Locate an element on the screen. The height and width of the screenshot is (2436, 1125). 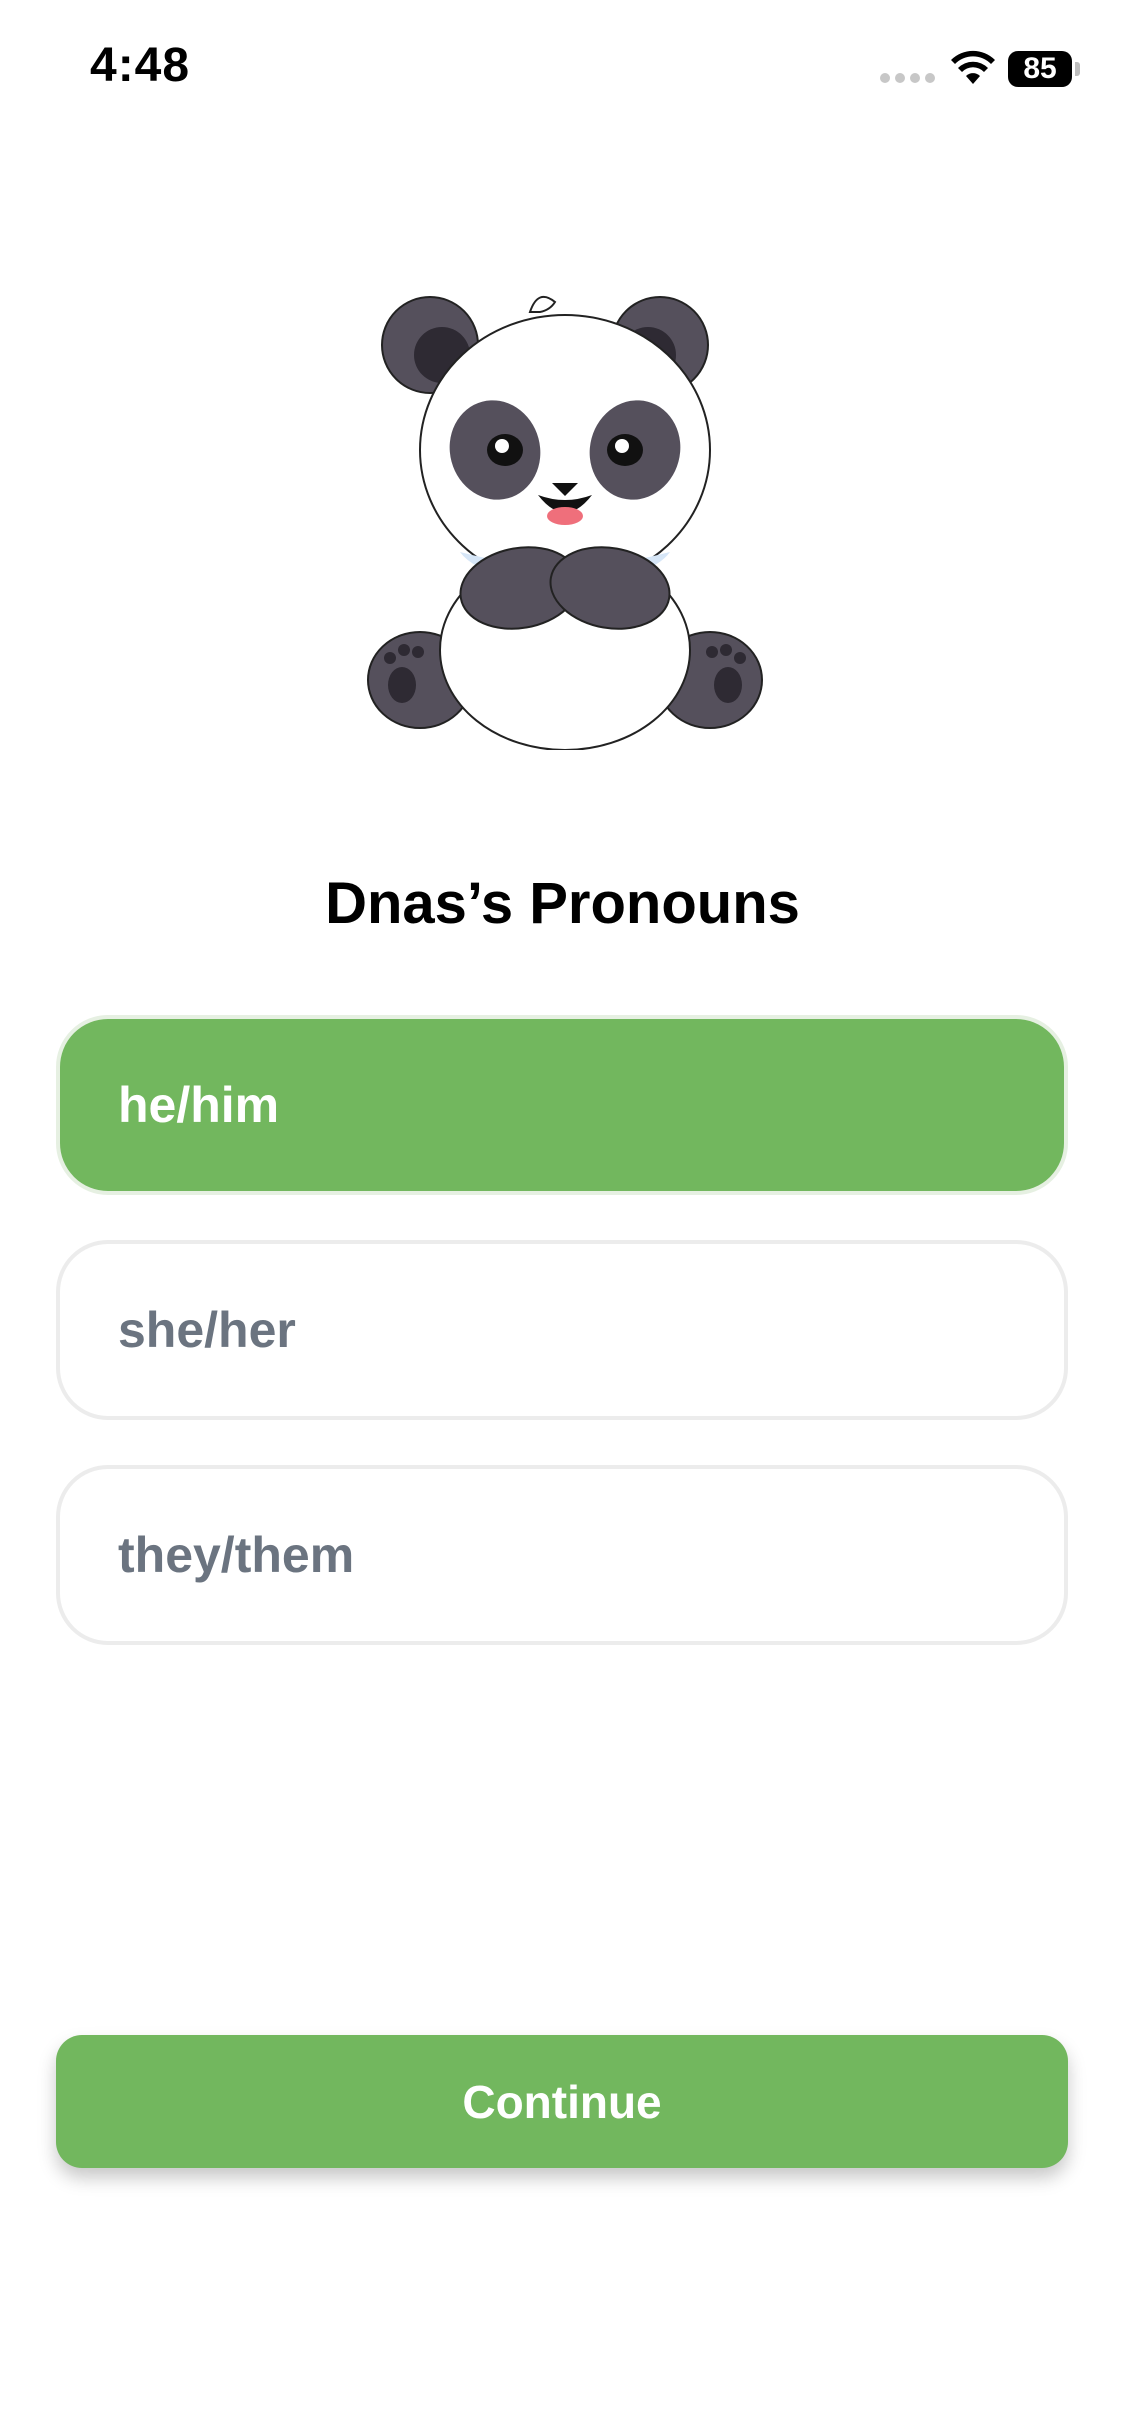
panda-mascot-illustration is located at coordinates (565, 522).